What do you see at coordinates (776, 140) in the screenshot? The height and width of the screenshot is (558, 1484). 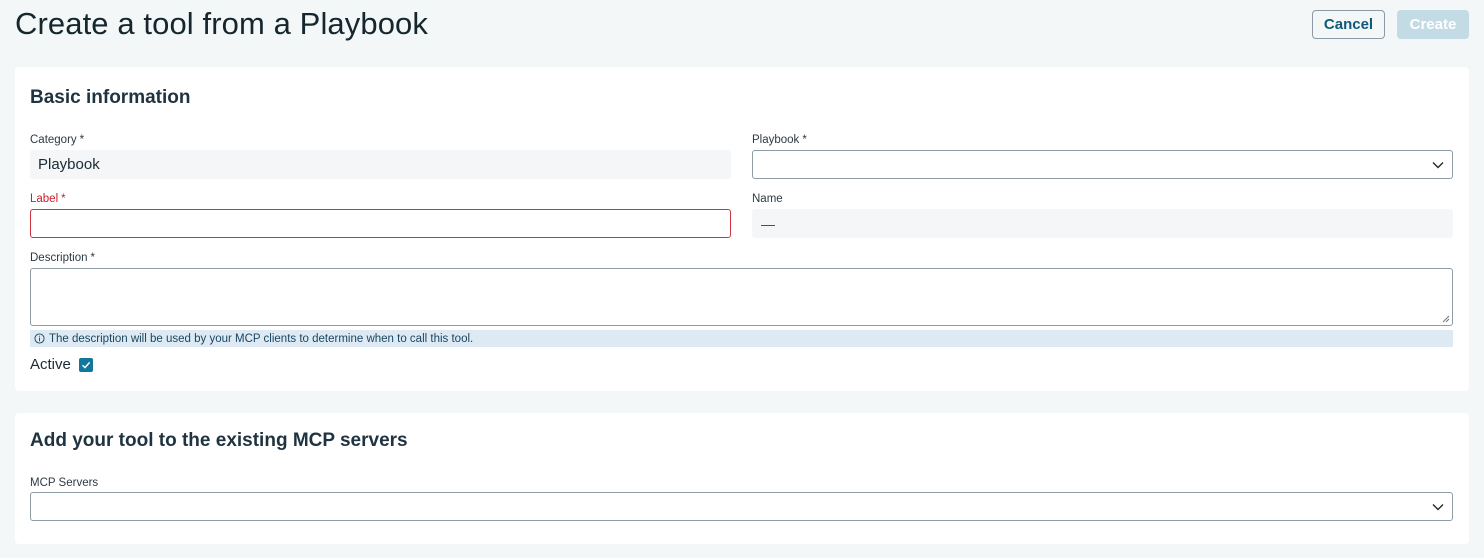 I see `playbook-label-text: Playbook` at bounding box center [776, 140].